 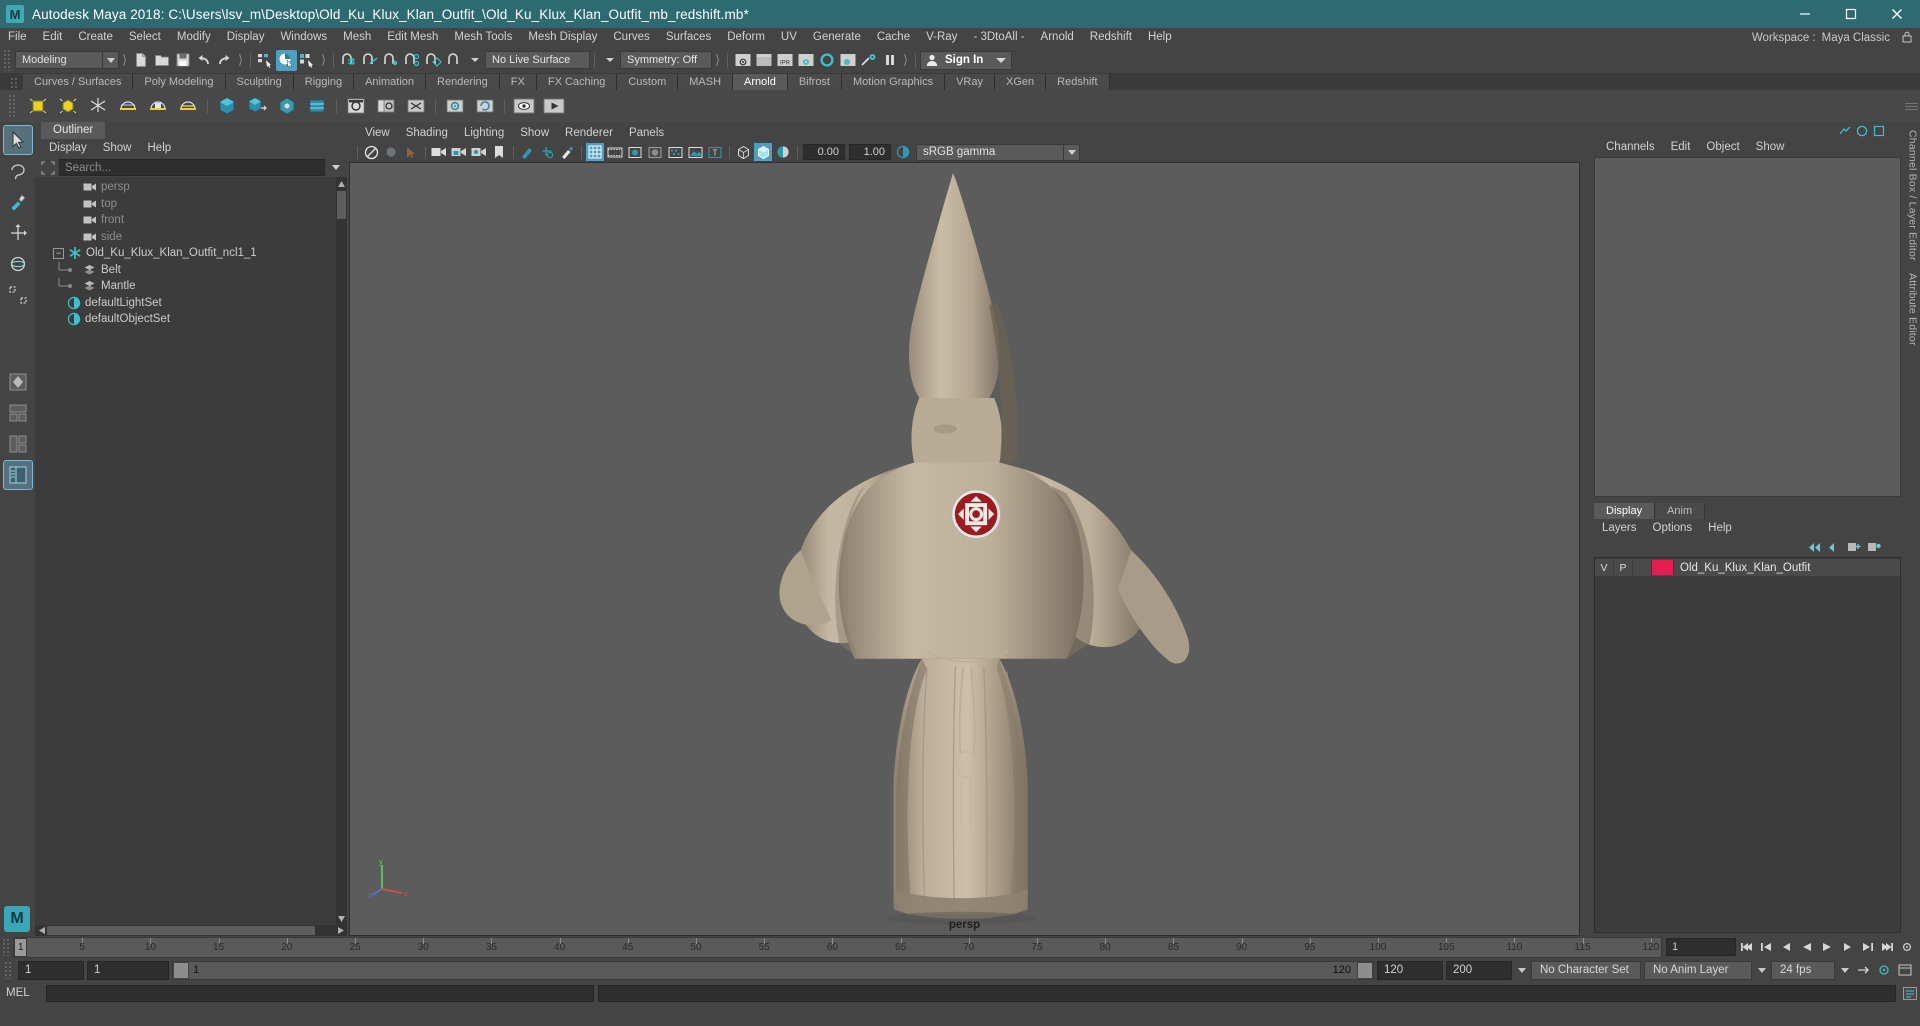 I want to click on arnold-volume-icon, so click(x=287, y=106).